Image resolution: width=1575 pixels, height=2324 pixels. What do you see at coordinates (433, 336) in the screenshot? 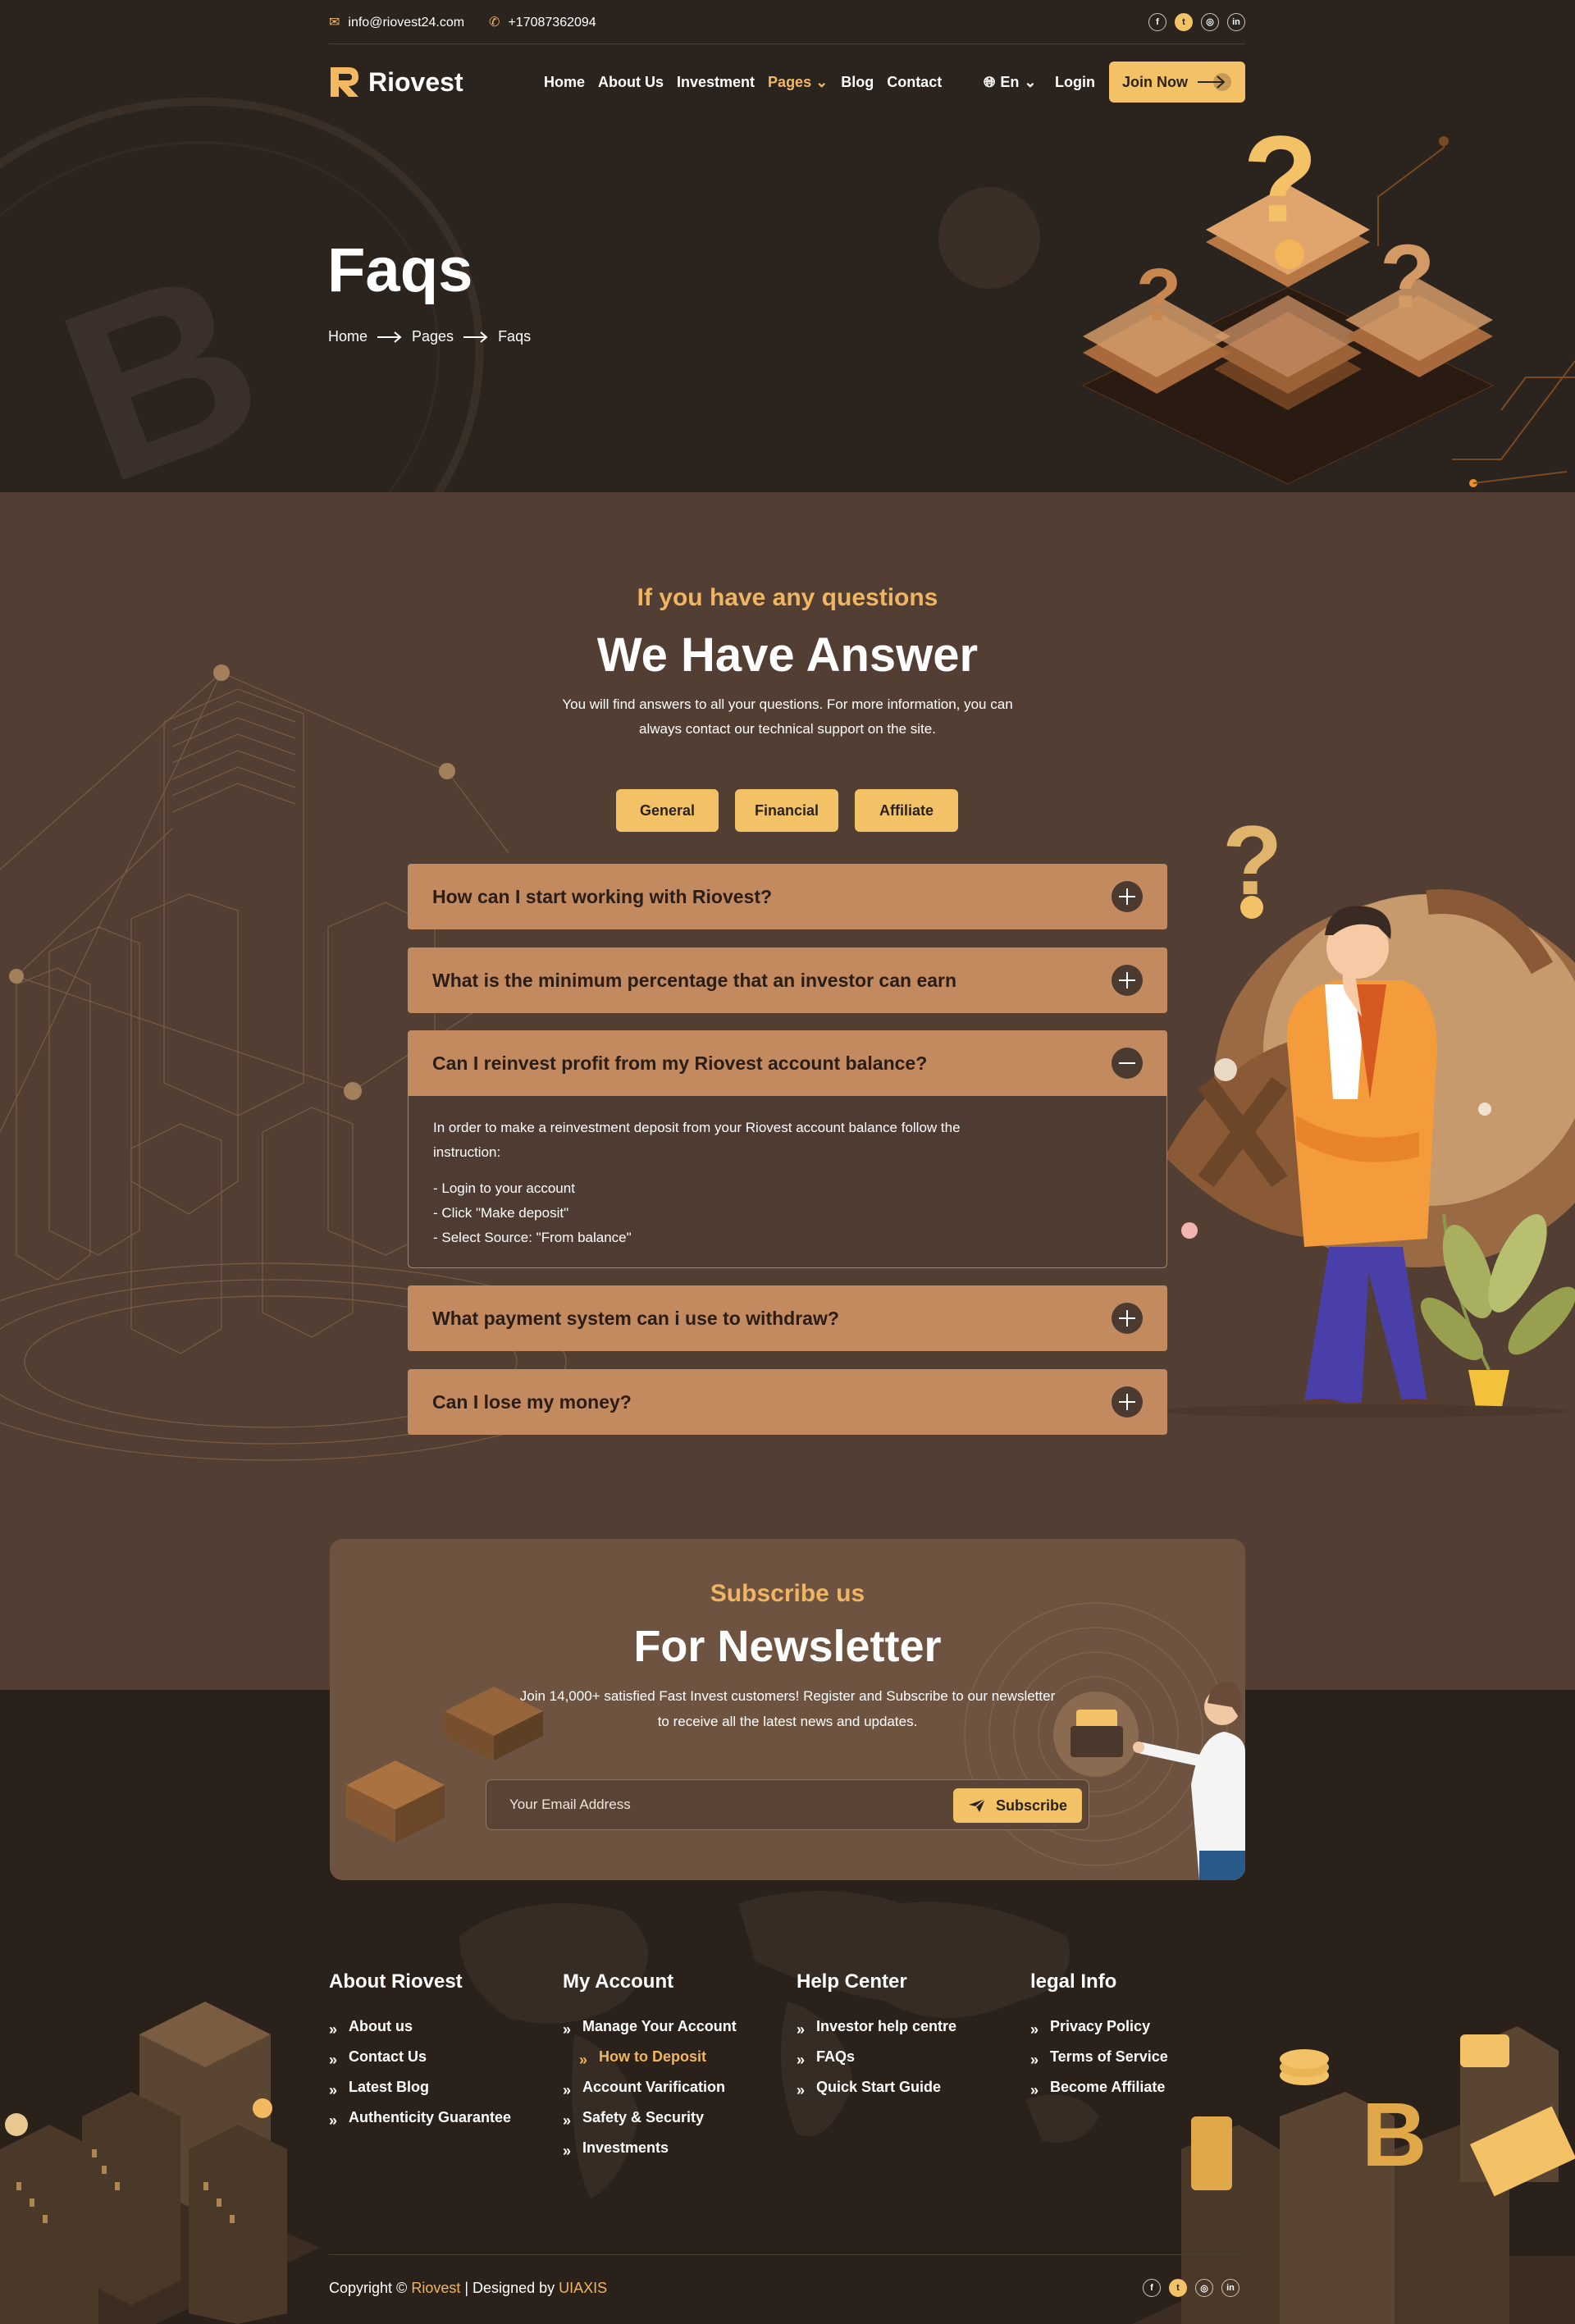
I see `breadcrumb-pages: Pages` at bounding box center [433, 336].